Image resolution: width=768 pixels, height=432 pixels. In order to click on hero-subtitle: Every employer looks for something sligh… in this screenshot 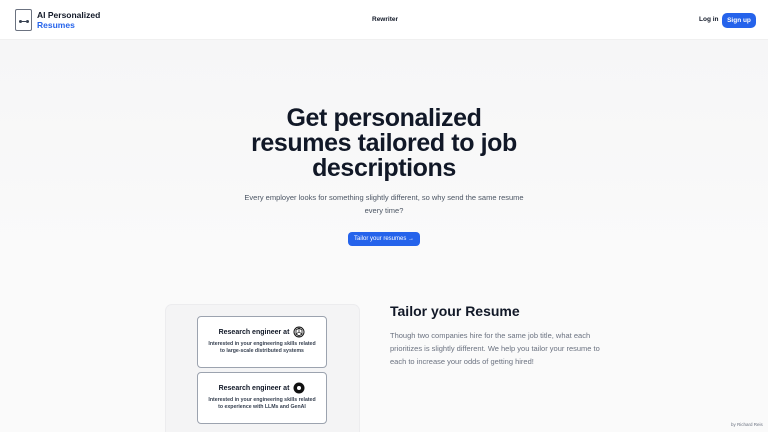, I will do `click(384, 204)`.